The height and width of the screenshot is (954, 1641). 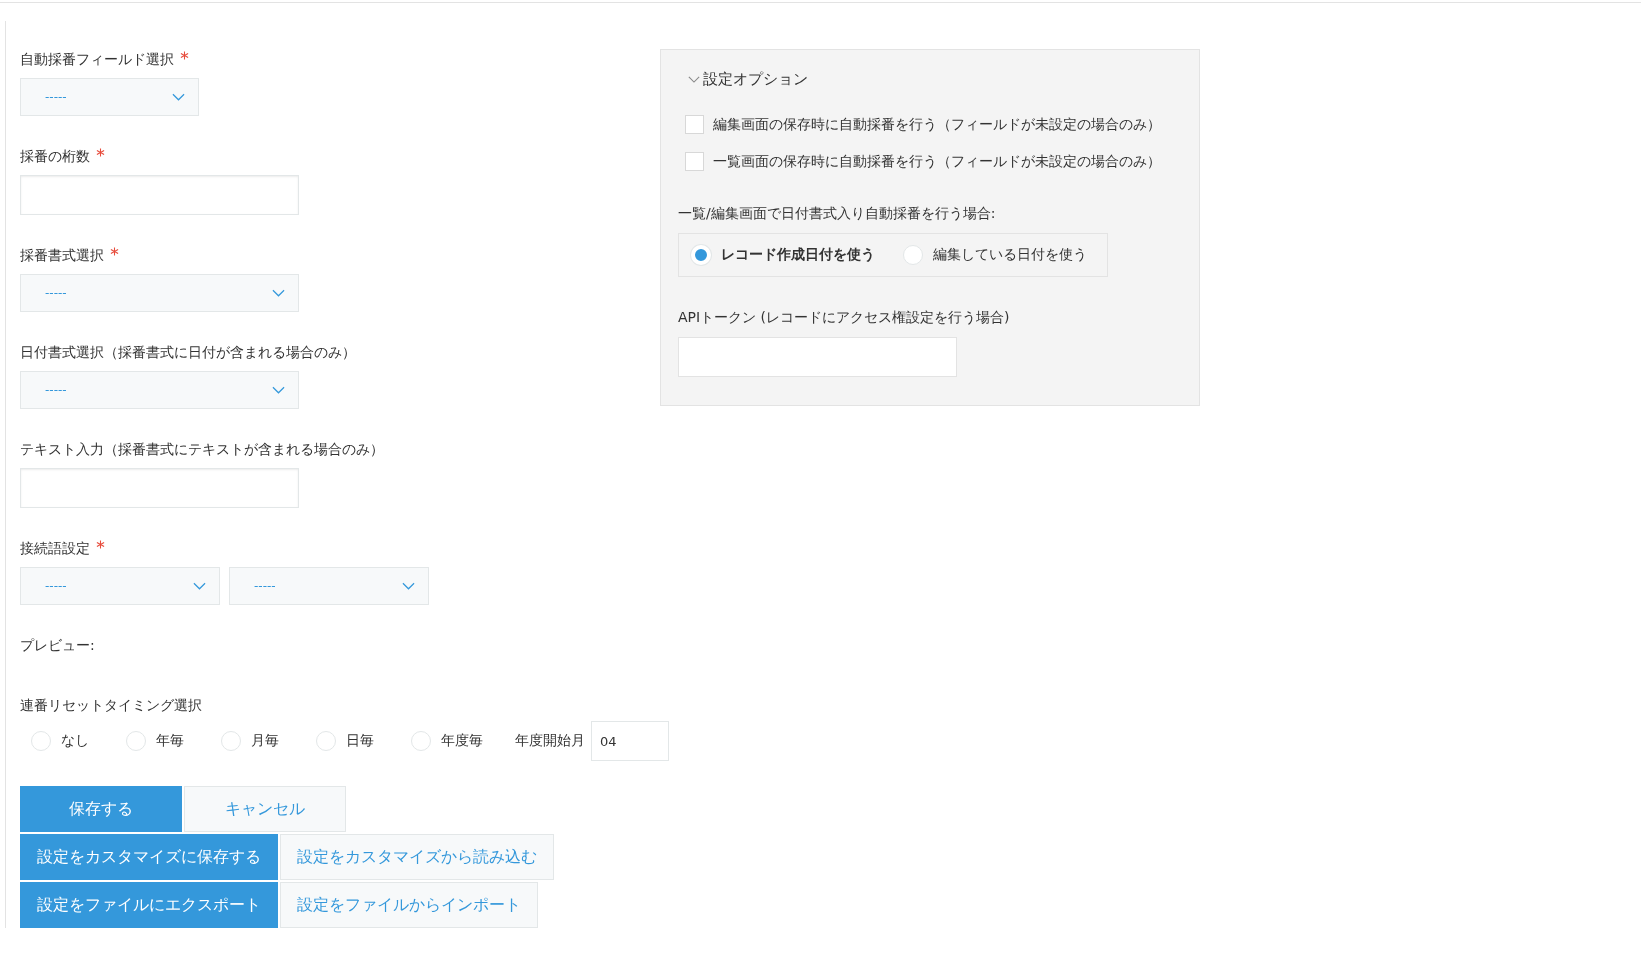 What do you see at coordinates (417, 857) in the screenshot?
I see `secondary-button: 設定をカスタマイズから読み込む` at bounding box center [417, 857].